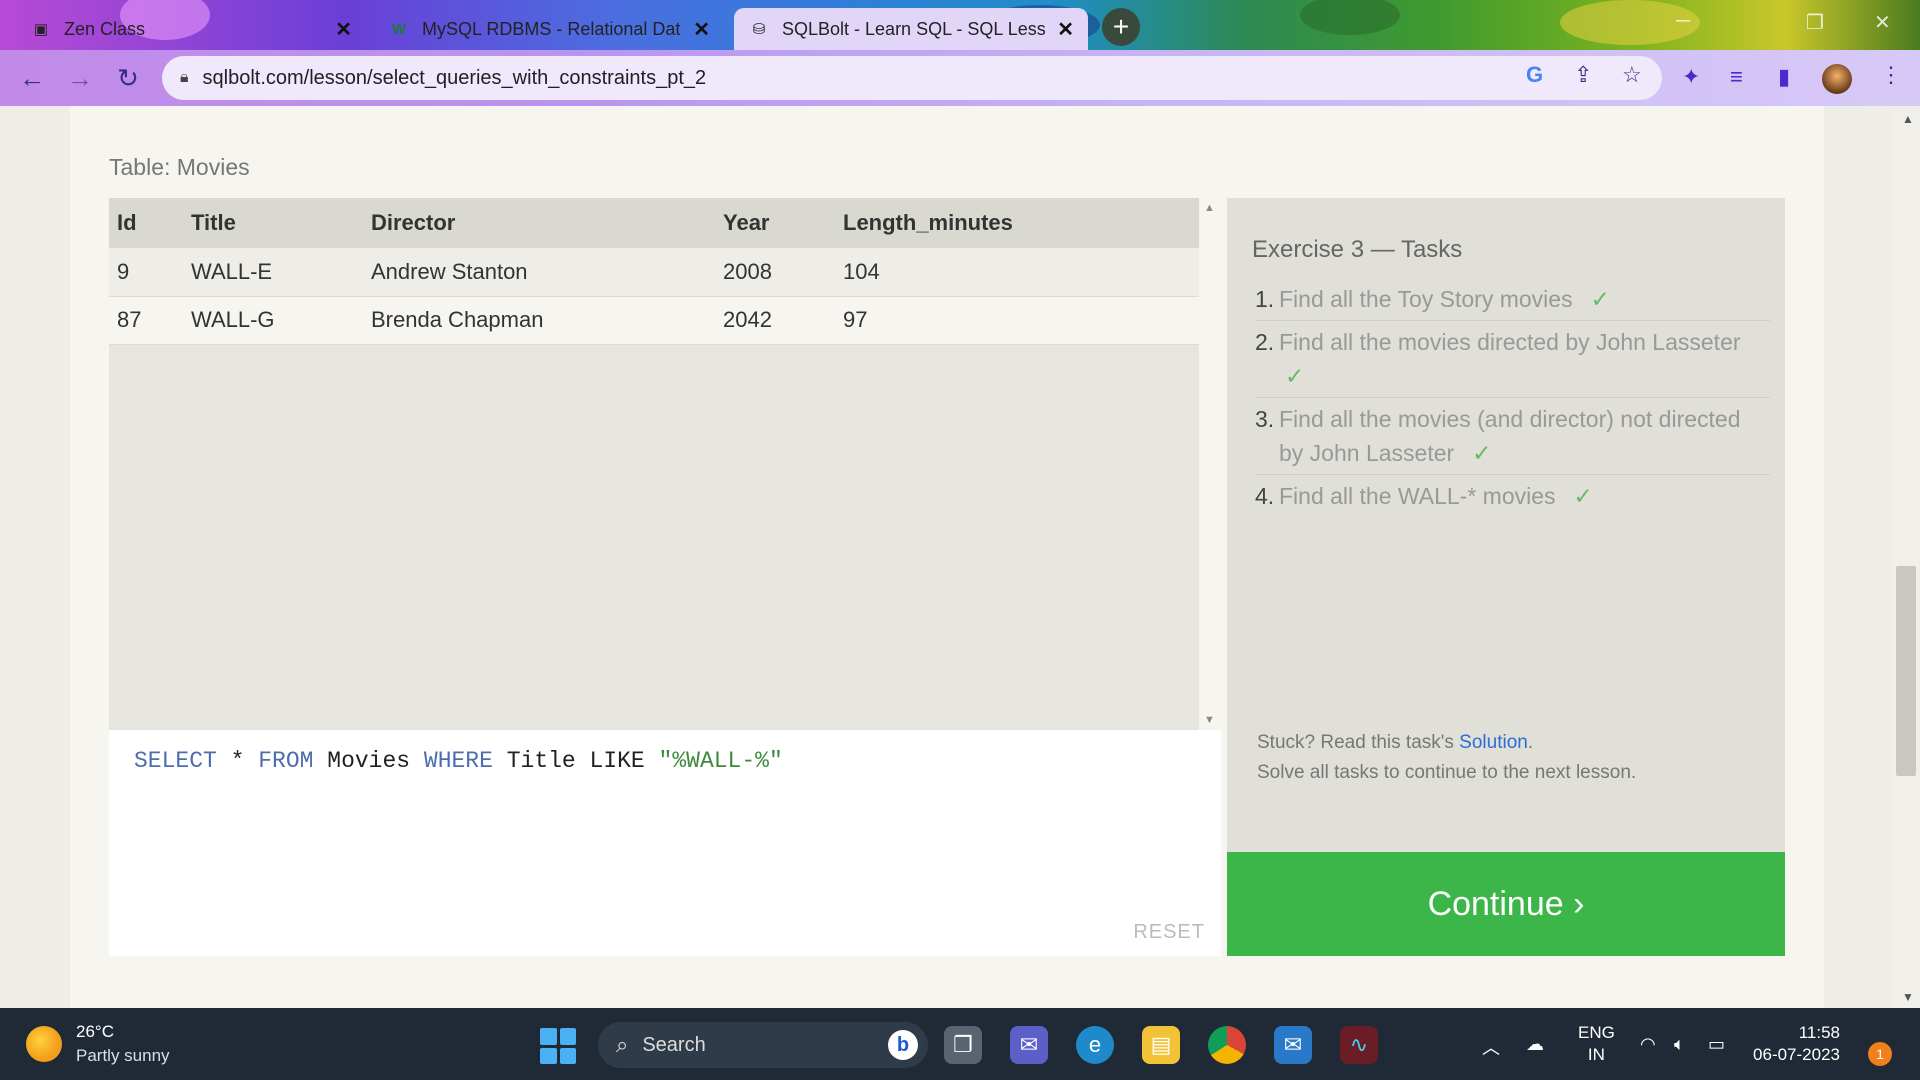 Image resolution: width=1920 pixels, height=1080 pixels. Describe the element at coordinates (1161, 1045) in the screenshot. I see `file-explorer-icon: ▤` at that location.